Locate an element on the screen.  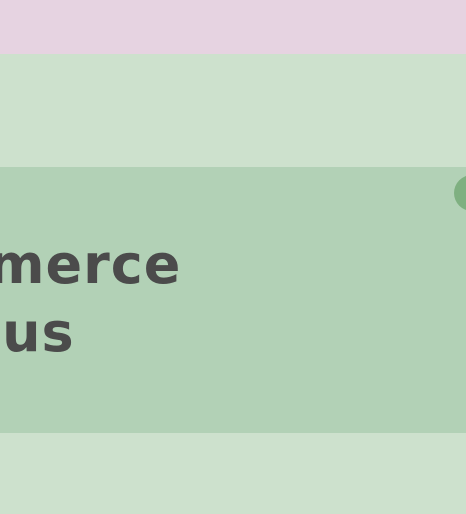
card-heading: mmerce ocus is located at coordinates (90, 299).